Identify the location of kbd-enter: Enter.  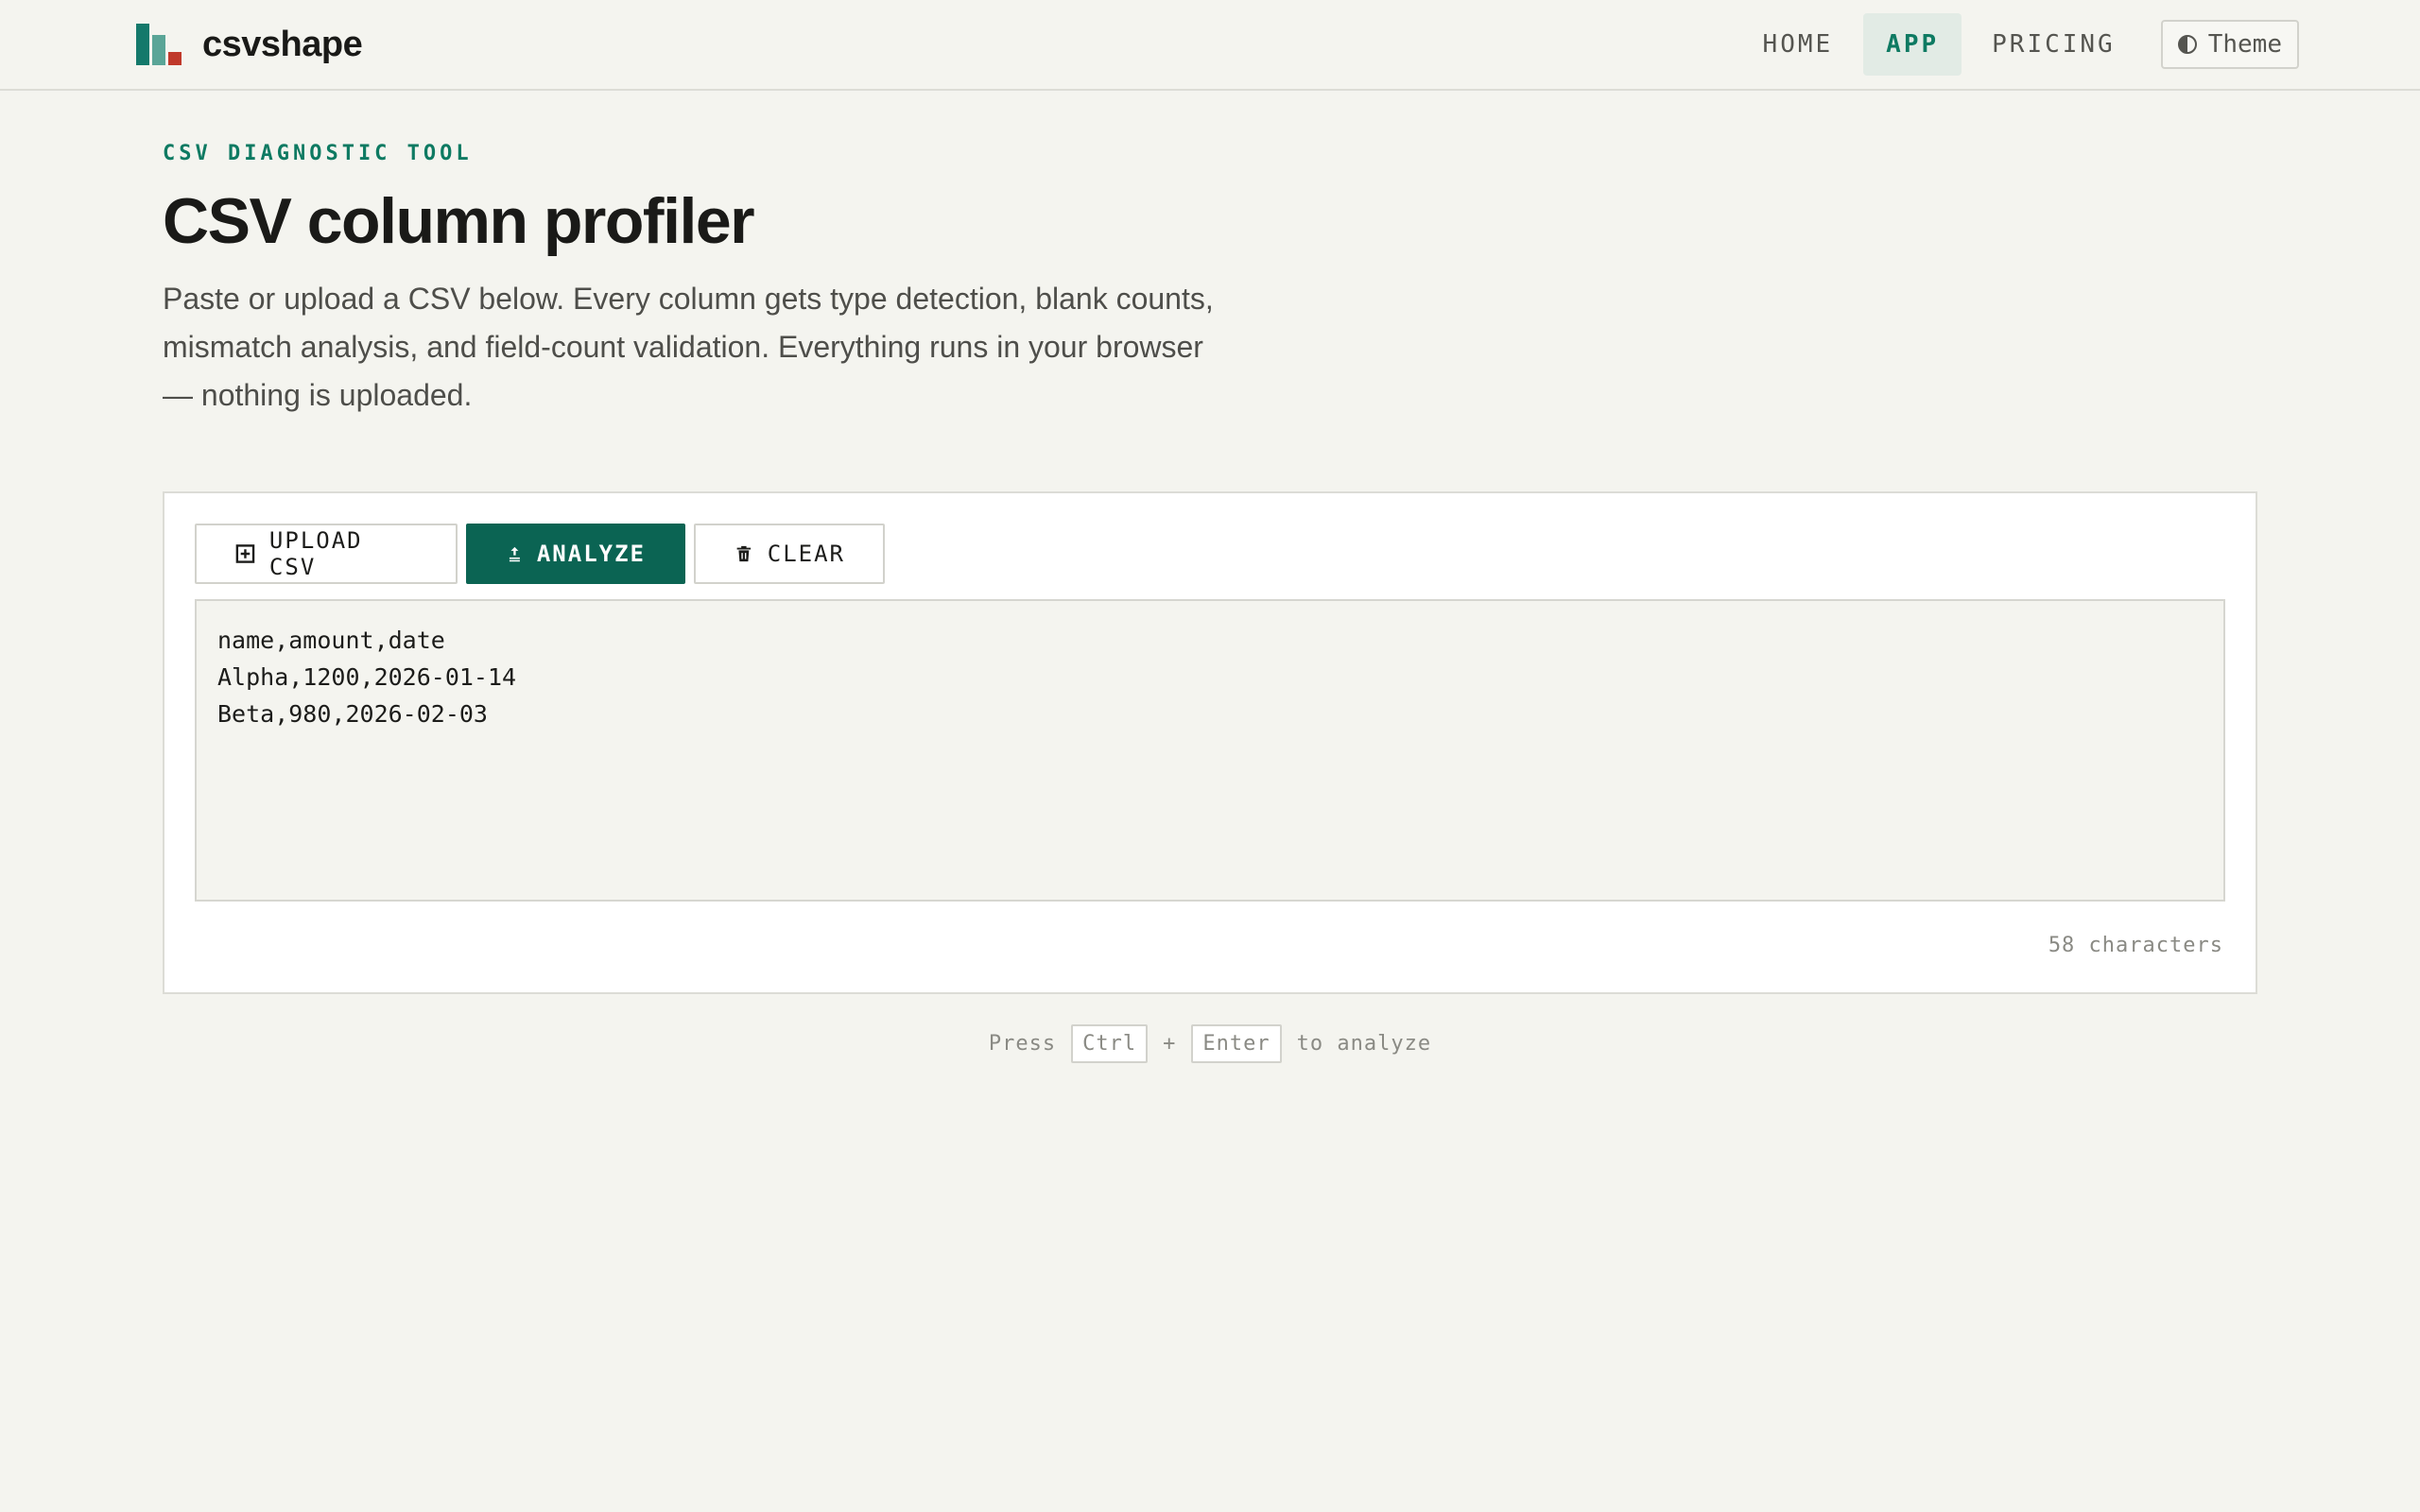
(1236, 1043).